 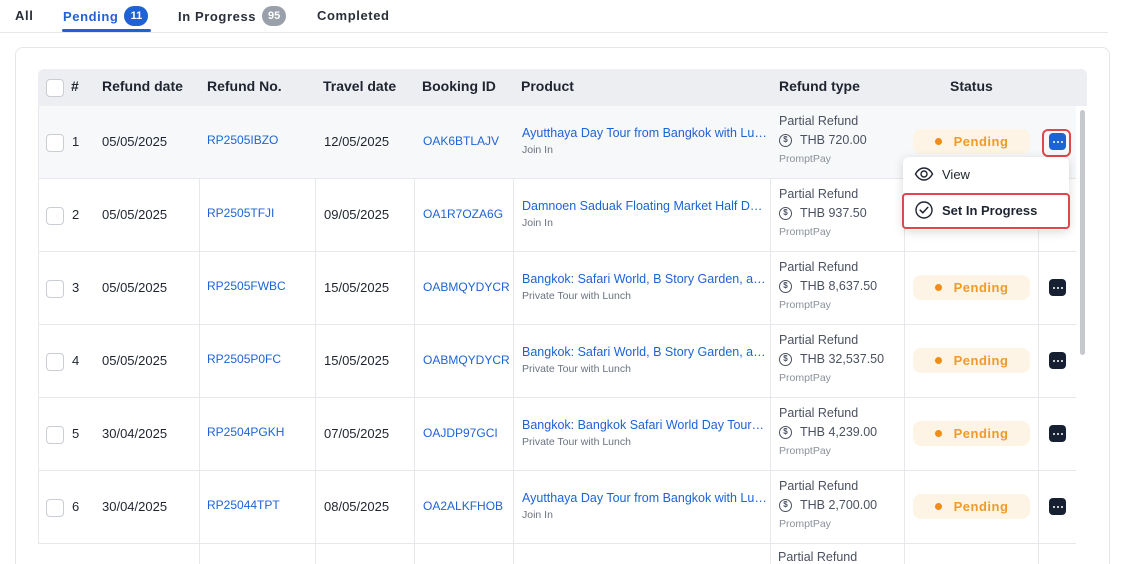 What do you see at coordinates (839, 286) in the screenshot?
I see `refund-amount: THB 8,637.50` at bounding box center [839, 286].